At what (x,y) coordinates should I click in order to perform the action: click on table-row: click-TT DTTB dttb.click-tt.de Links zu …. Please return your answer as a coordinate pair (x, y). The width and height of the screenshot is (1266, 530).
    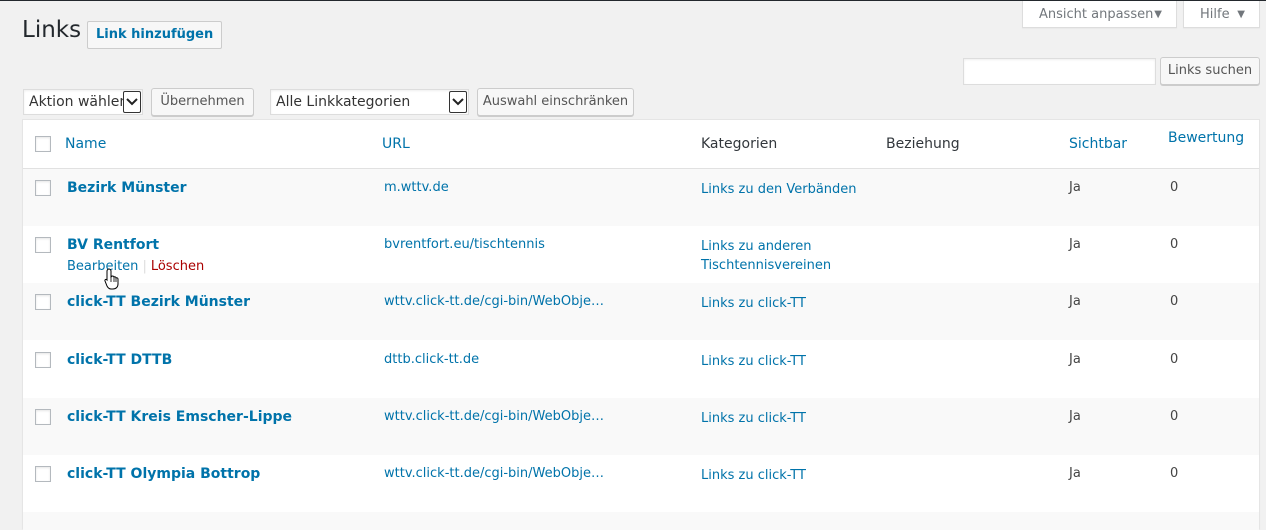
    Looking at the image, I should click on (641, 369).